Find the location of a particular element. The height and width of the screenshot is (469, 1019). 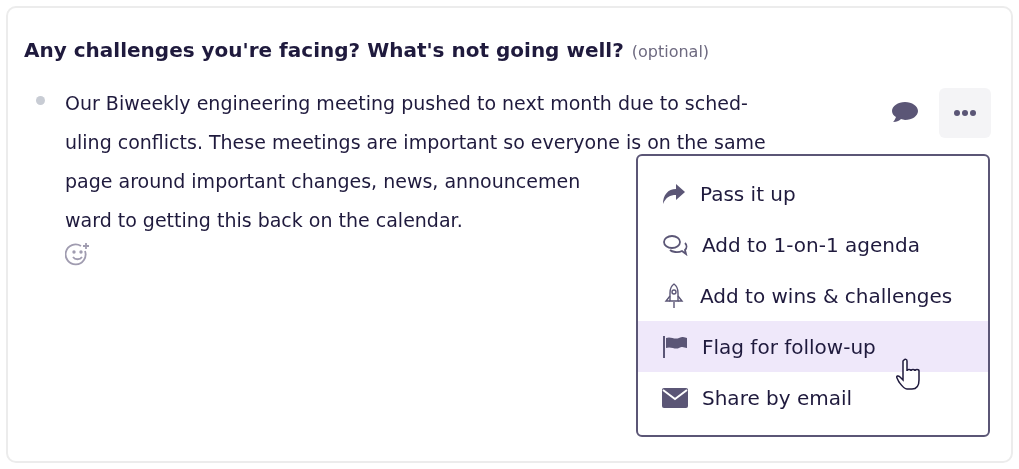

menu-item: Flag for follow-up is located at coordinates (813, 346).